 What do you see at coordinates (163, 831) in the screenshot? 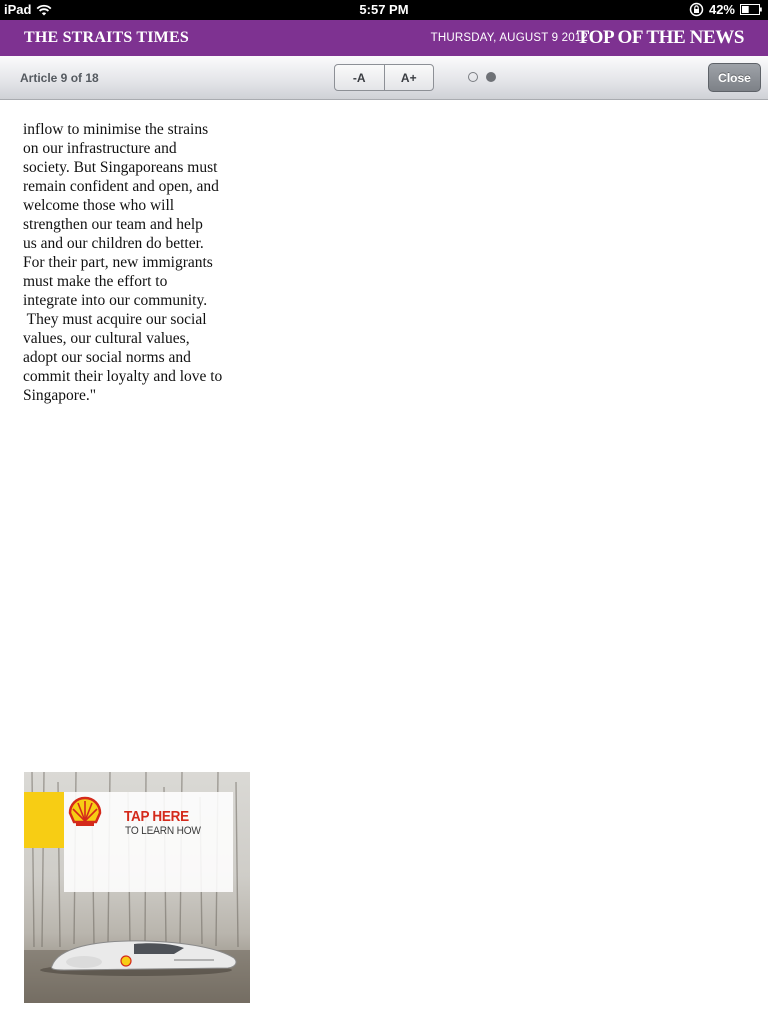
I see `ad-subline: TO LEARN HOW` at bounding box center [163, 831].